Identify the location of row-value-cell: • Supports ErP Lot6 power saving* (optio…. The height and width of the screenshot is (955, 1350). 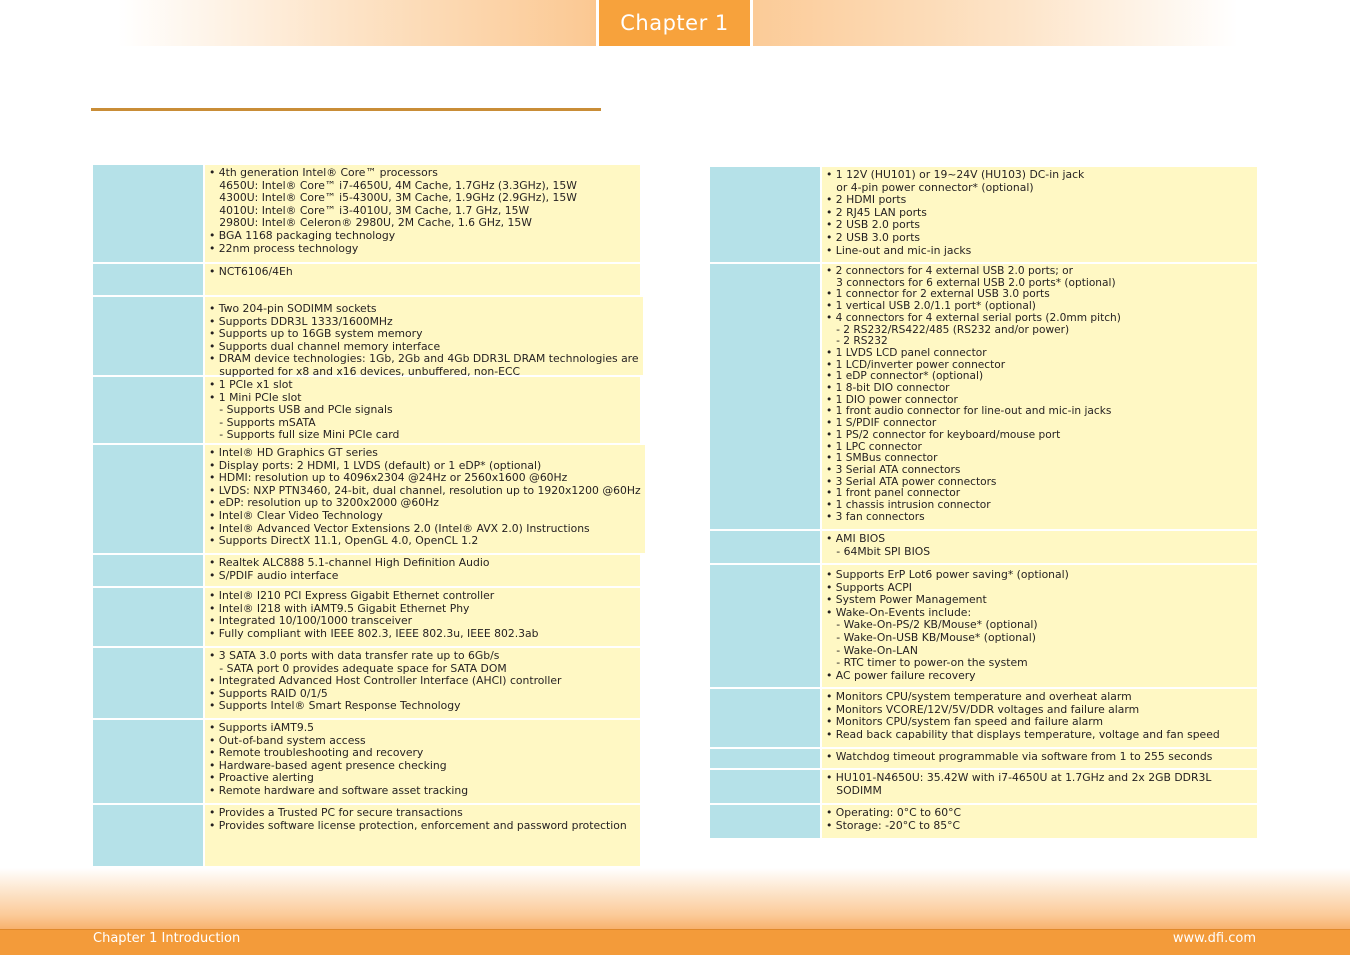
(1039, 626).